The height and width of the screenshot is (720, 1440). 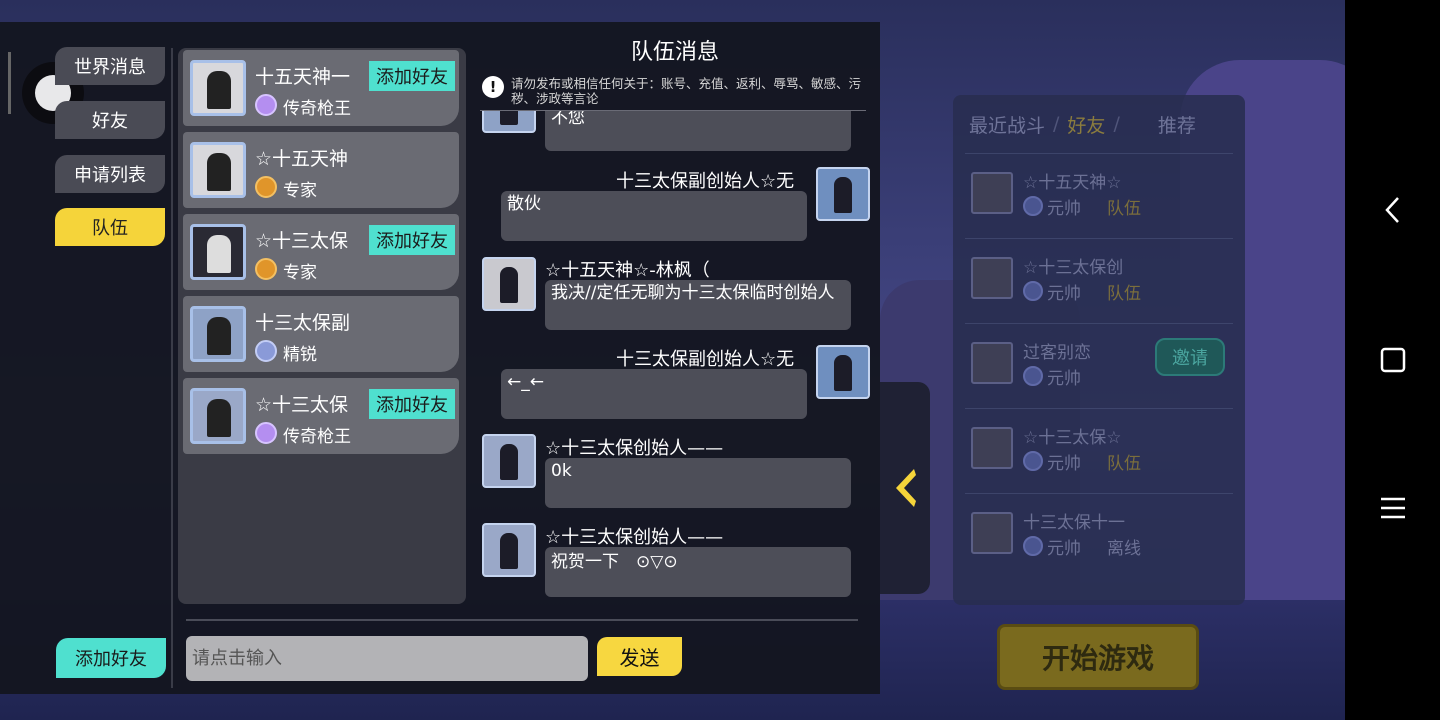 I want to click on tab-request-list: 申请列表, so click(x=110, y=174).